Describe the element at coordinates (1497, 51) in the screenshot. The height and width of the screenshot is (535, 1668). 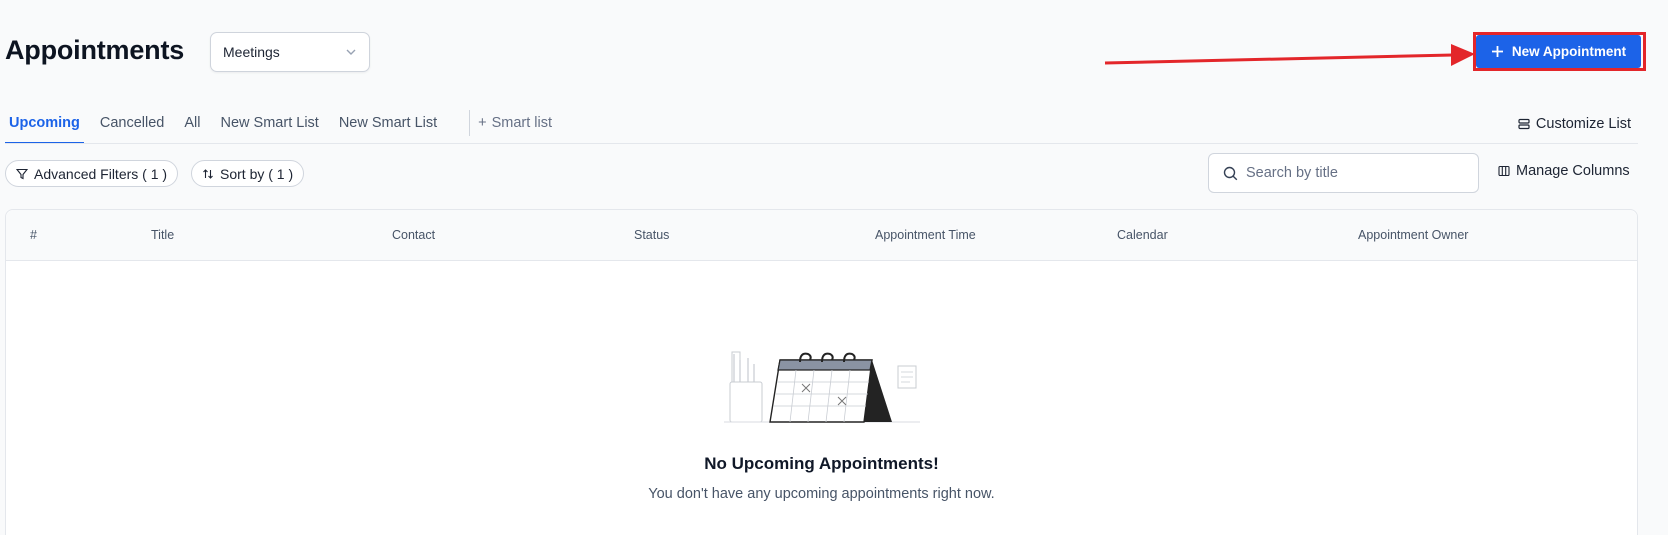
I see `plus-icon` at that location.